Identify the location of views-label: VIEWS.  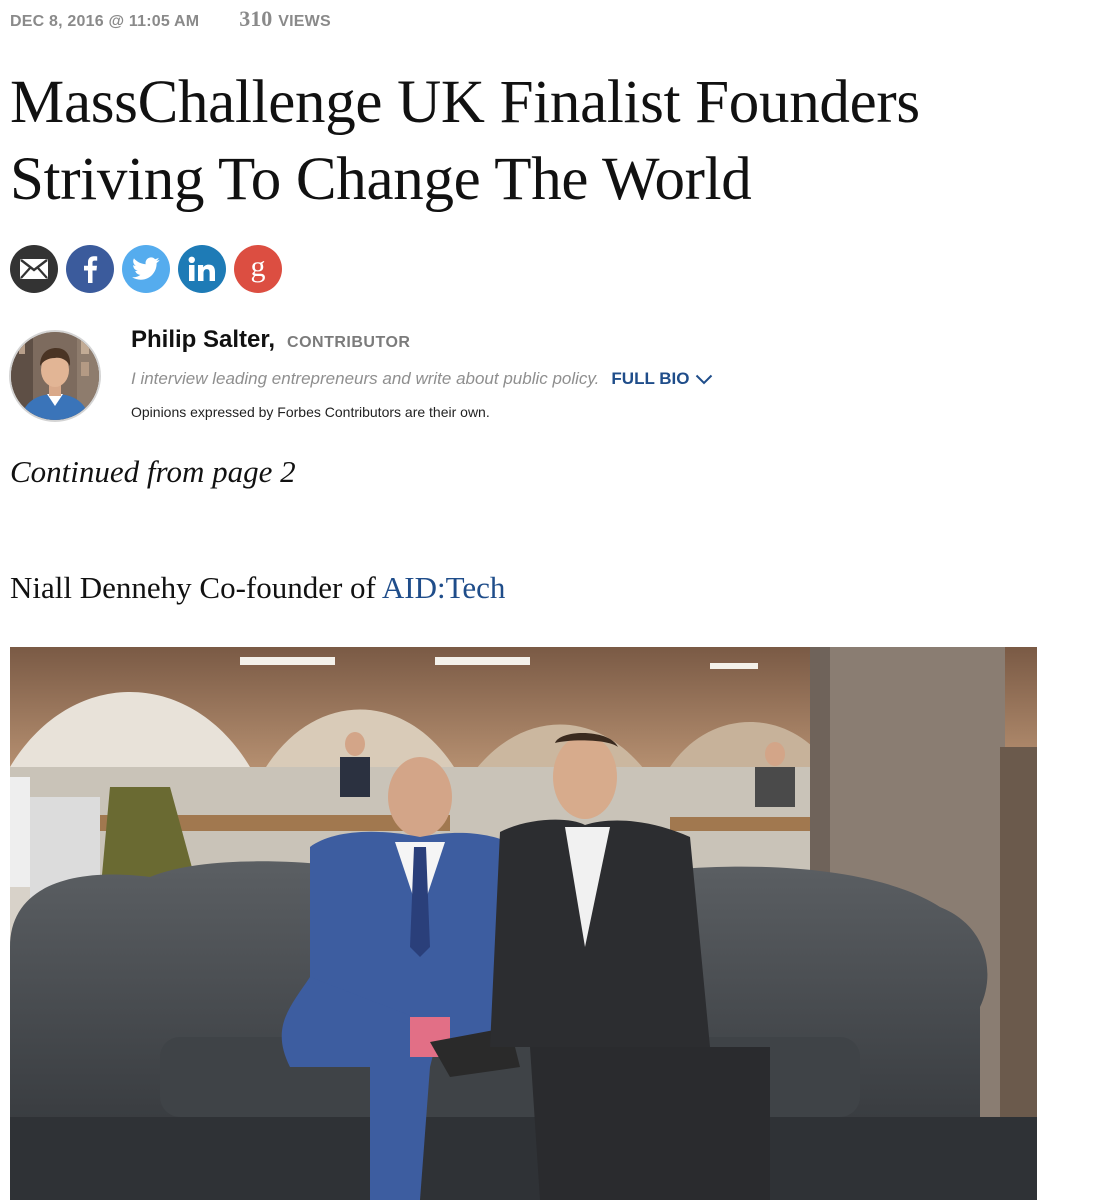
(304, 21).